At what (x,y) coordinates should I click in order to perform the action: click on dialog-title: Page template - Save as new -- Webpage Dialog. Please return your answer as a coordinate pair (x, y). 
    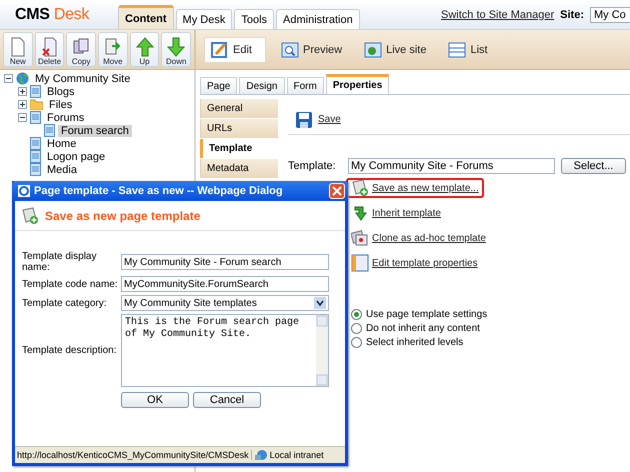
    Looking at the image, I should click on (159, 191).